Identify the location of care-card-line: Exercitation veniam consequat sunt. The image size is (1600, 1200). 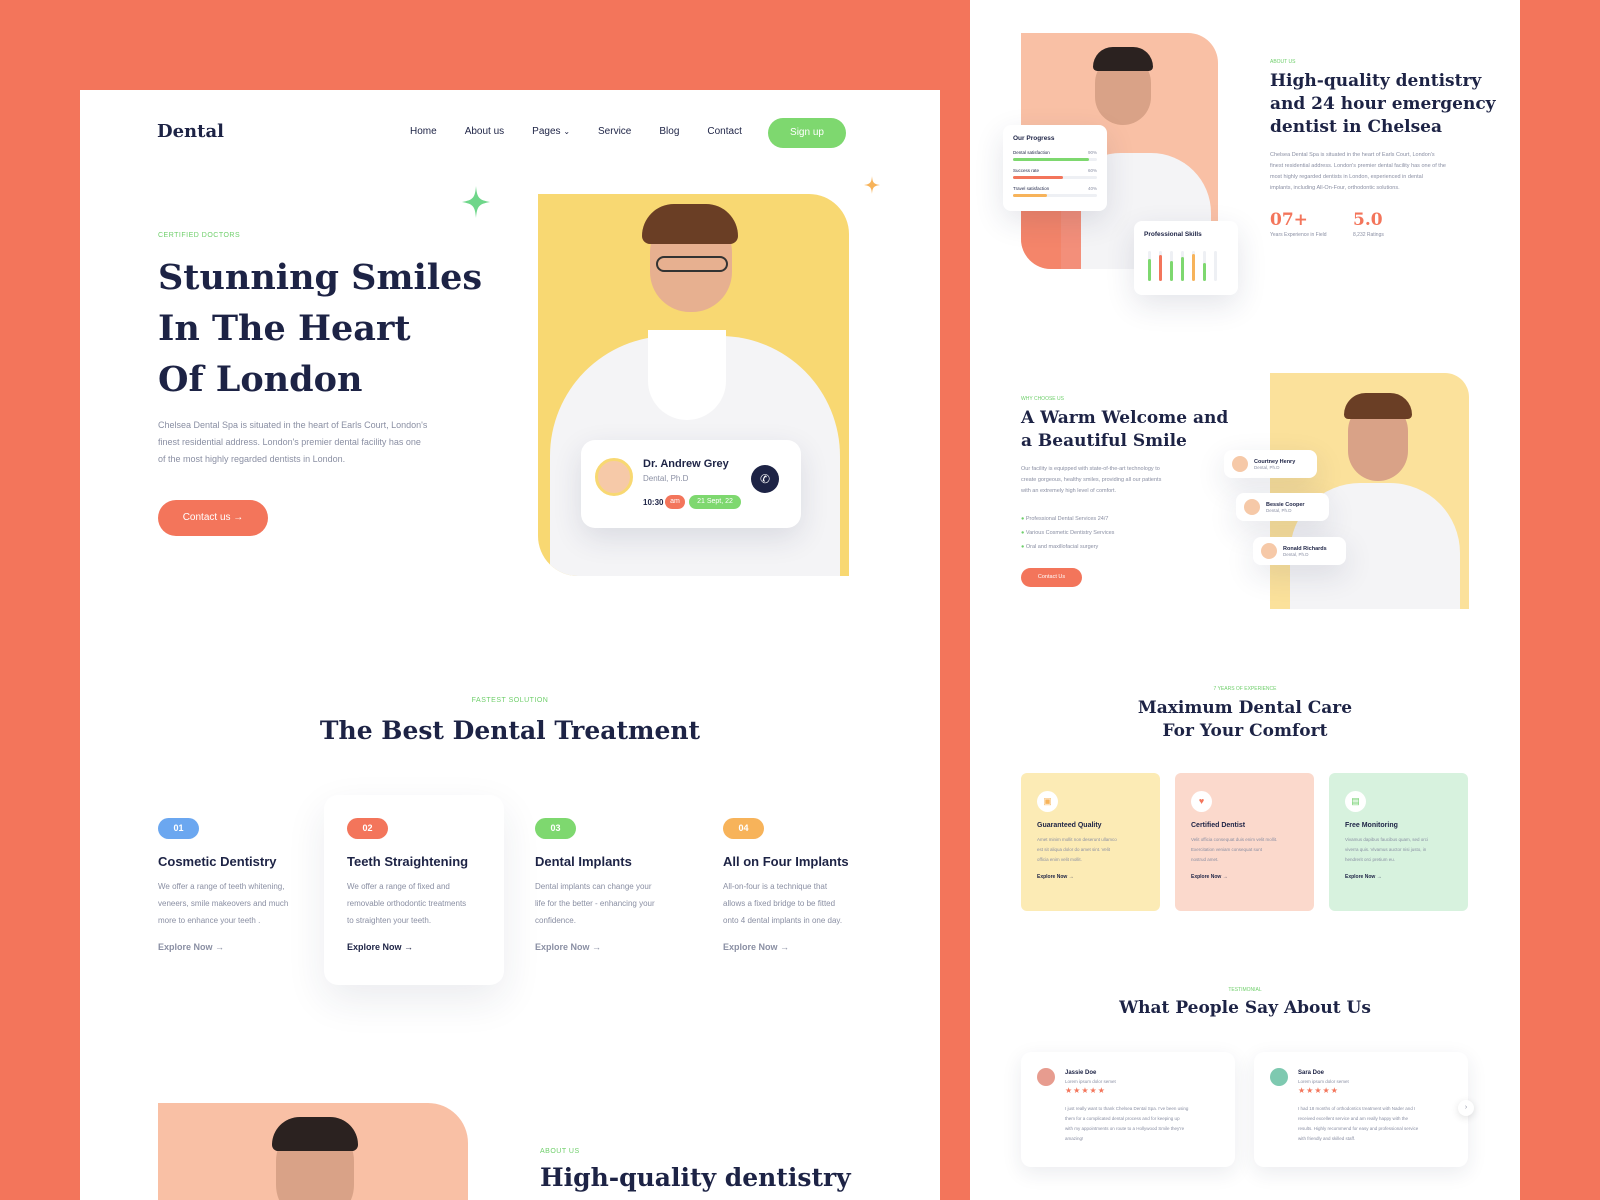
(1227, 849).